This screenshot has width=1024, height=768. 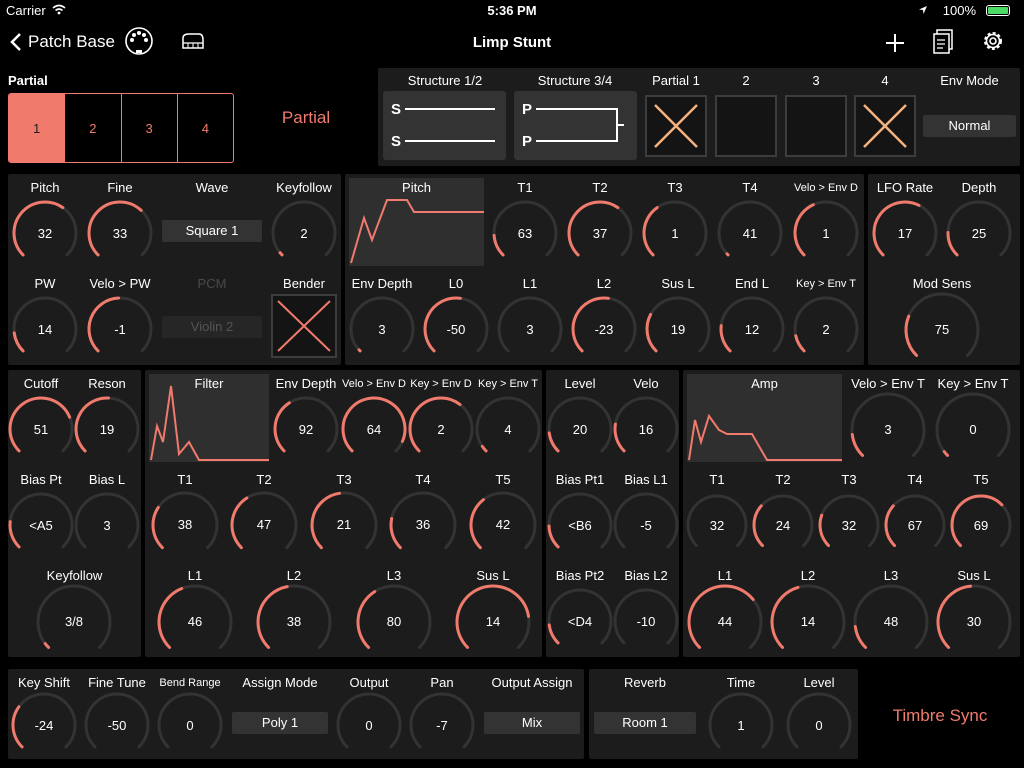 What do you see at coordinates (981, 525) in the screenshot?
I see `aenv-t5-knob: 69` at bounding box center [981, 525].